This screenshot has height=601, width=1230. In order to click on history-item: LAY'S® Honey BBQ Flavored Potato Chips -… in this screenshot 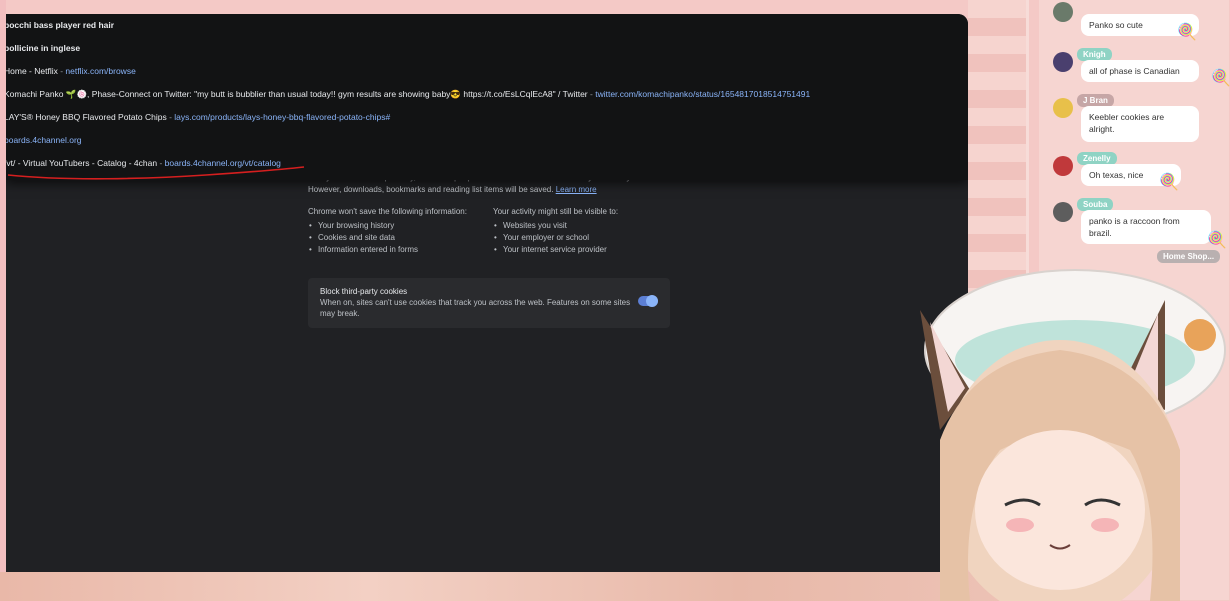, I will do `click(198, 117)`.